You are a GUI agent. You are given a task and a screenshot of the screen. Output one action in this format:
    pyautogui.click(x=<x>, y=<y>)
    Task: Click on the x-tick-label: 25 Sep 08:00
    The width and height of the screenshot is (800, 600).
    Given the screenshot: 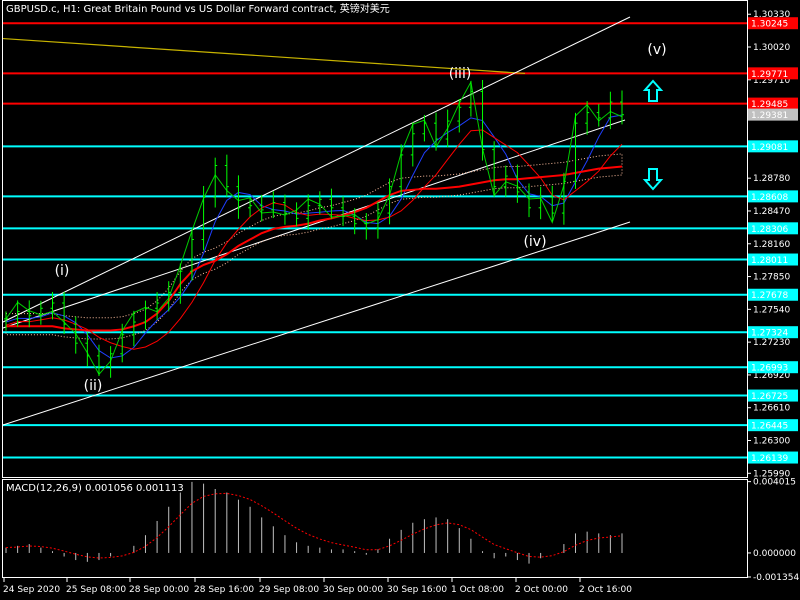 What is the action you would take?
    pyautogui.click(x=96, y=590)
    